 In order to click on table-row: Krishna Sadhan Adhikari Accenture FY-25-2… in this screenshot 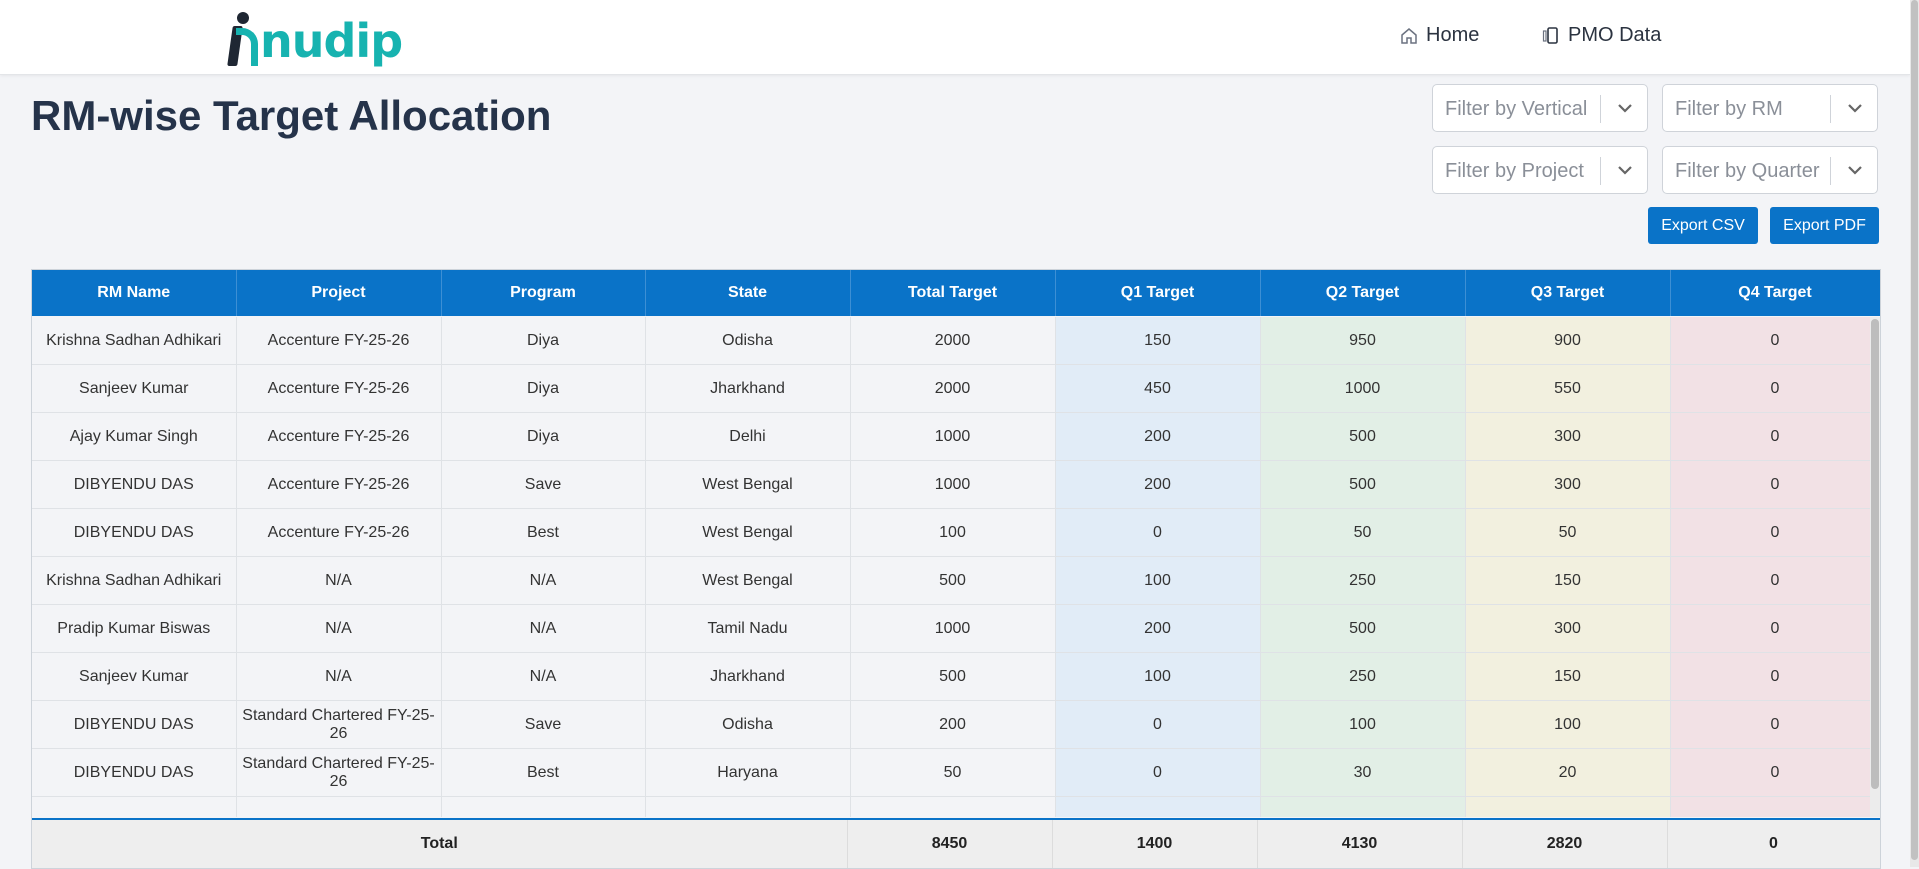, I will do `click(956, 341)`.